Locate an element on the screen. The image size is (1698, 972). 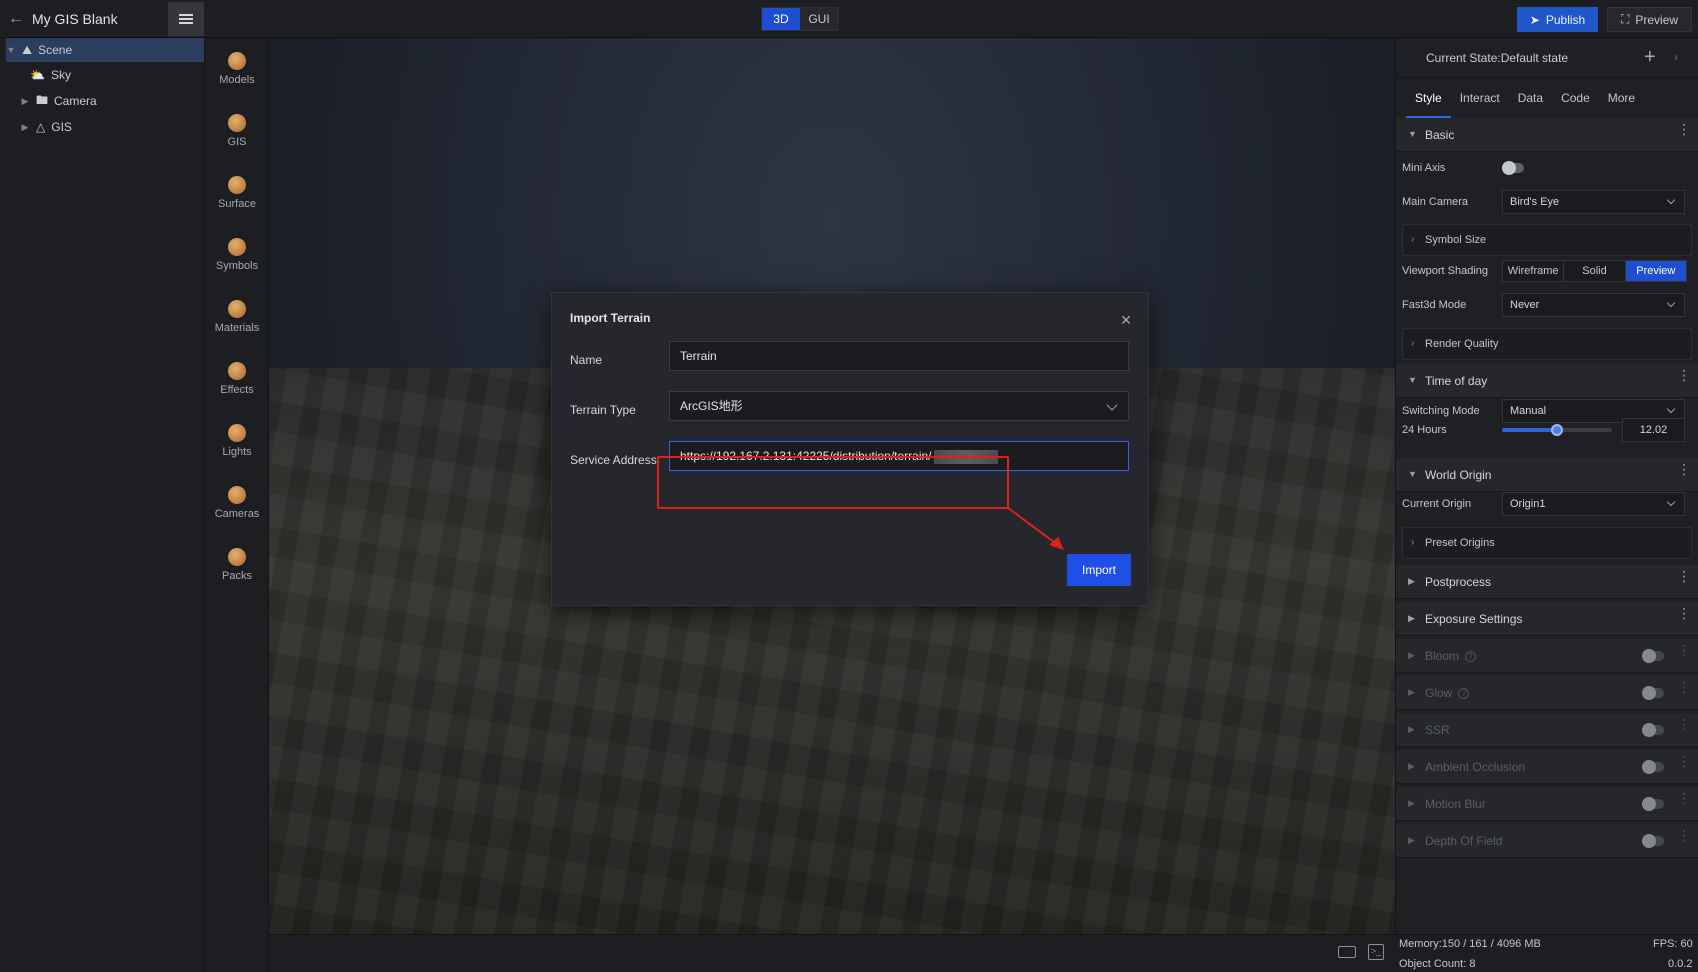
preview-button: ⛶ Preview is located at coordinates (1649, 19).